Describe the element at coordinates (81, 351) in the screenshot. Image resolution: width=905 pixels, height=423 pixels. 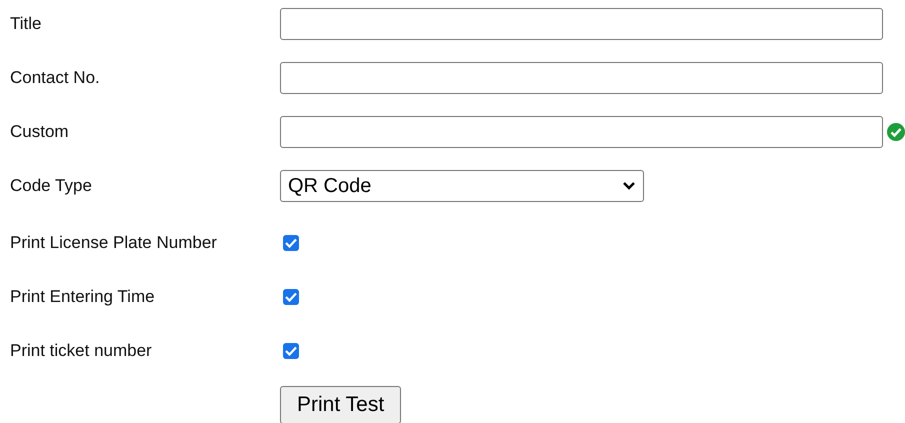
I see `field-label: Print ticket number` at that location.